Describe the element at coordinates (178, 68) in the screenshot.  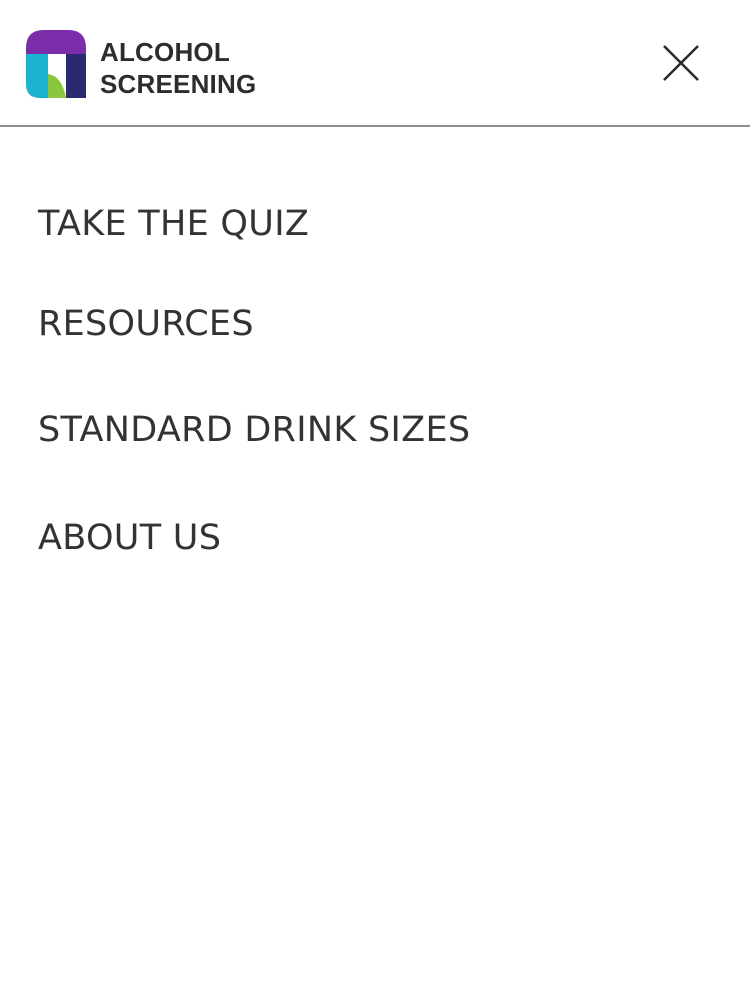
I see `site-logo-text: ALCOHOL SCREENING` at that location.